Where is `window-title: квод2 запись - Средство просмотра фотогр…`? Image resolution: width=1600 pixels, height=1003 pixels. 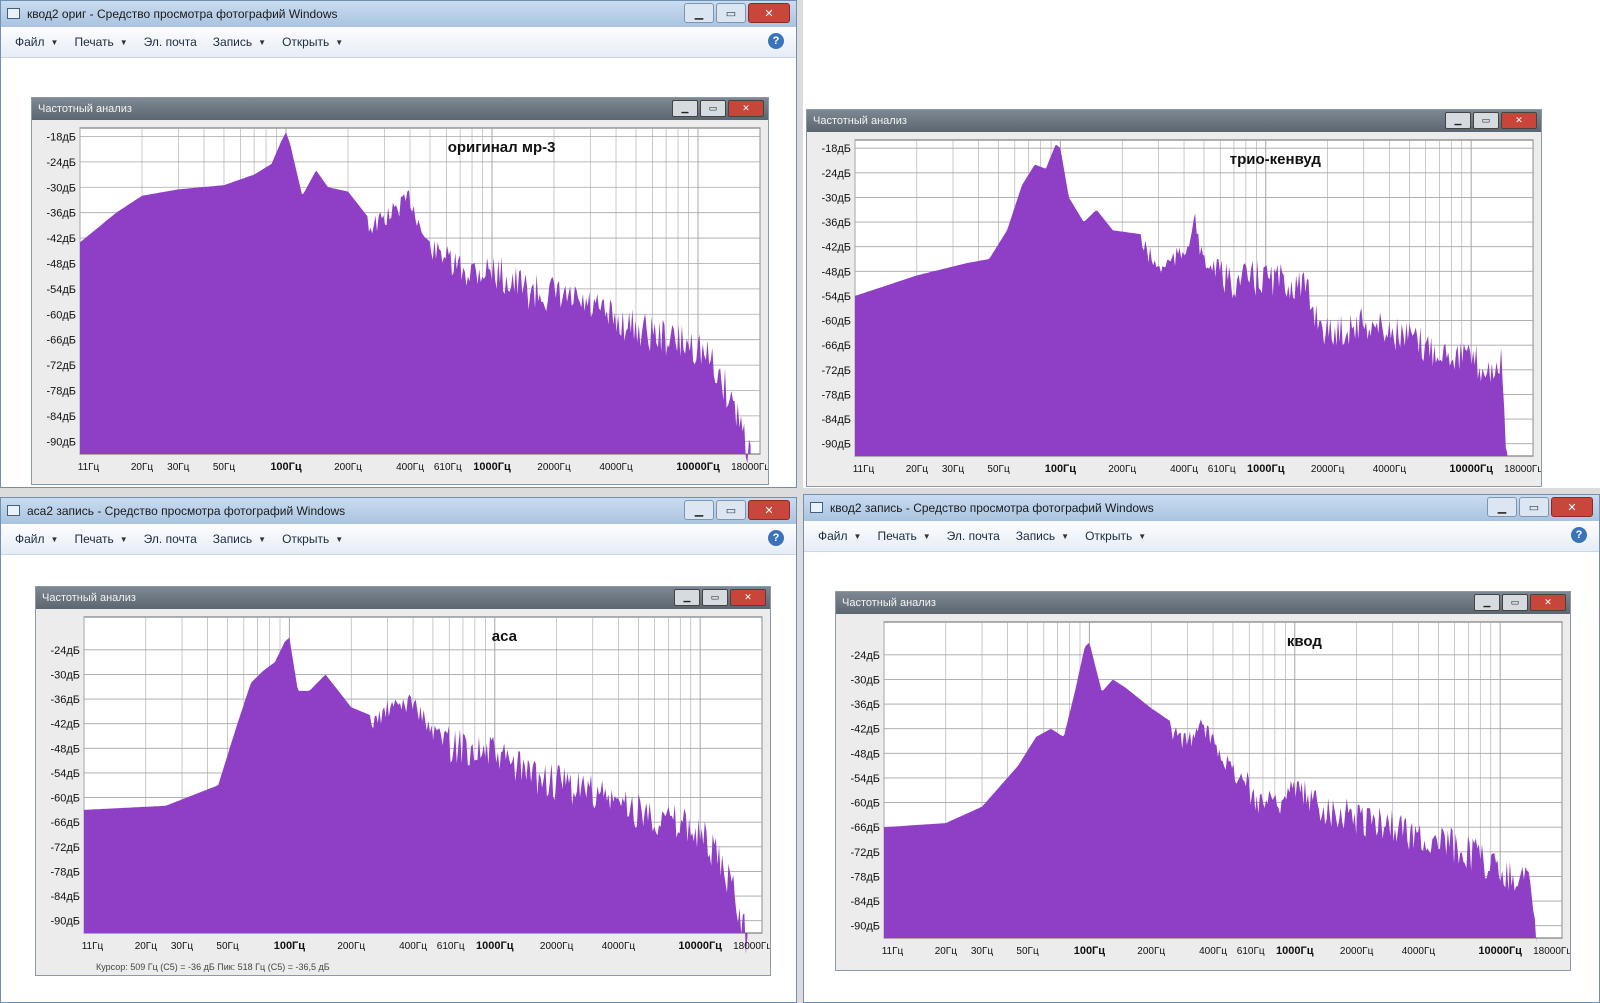 window-title: квод2 запись - Средство просмотра фотогр… is located at coordinates (992, 508).